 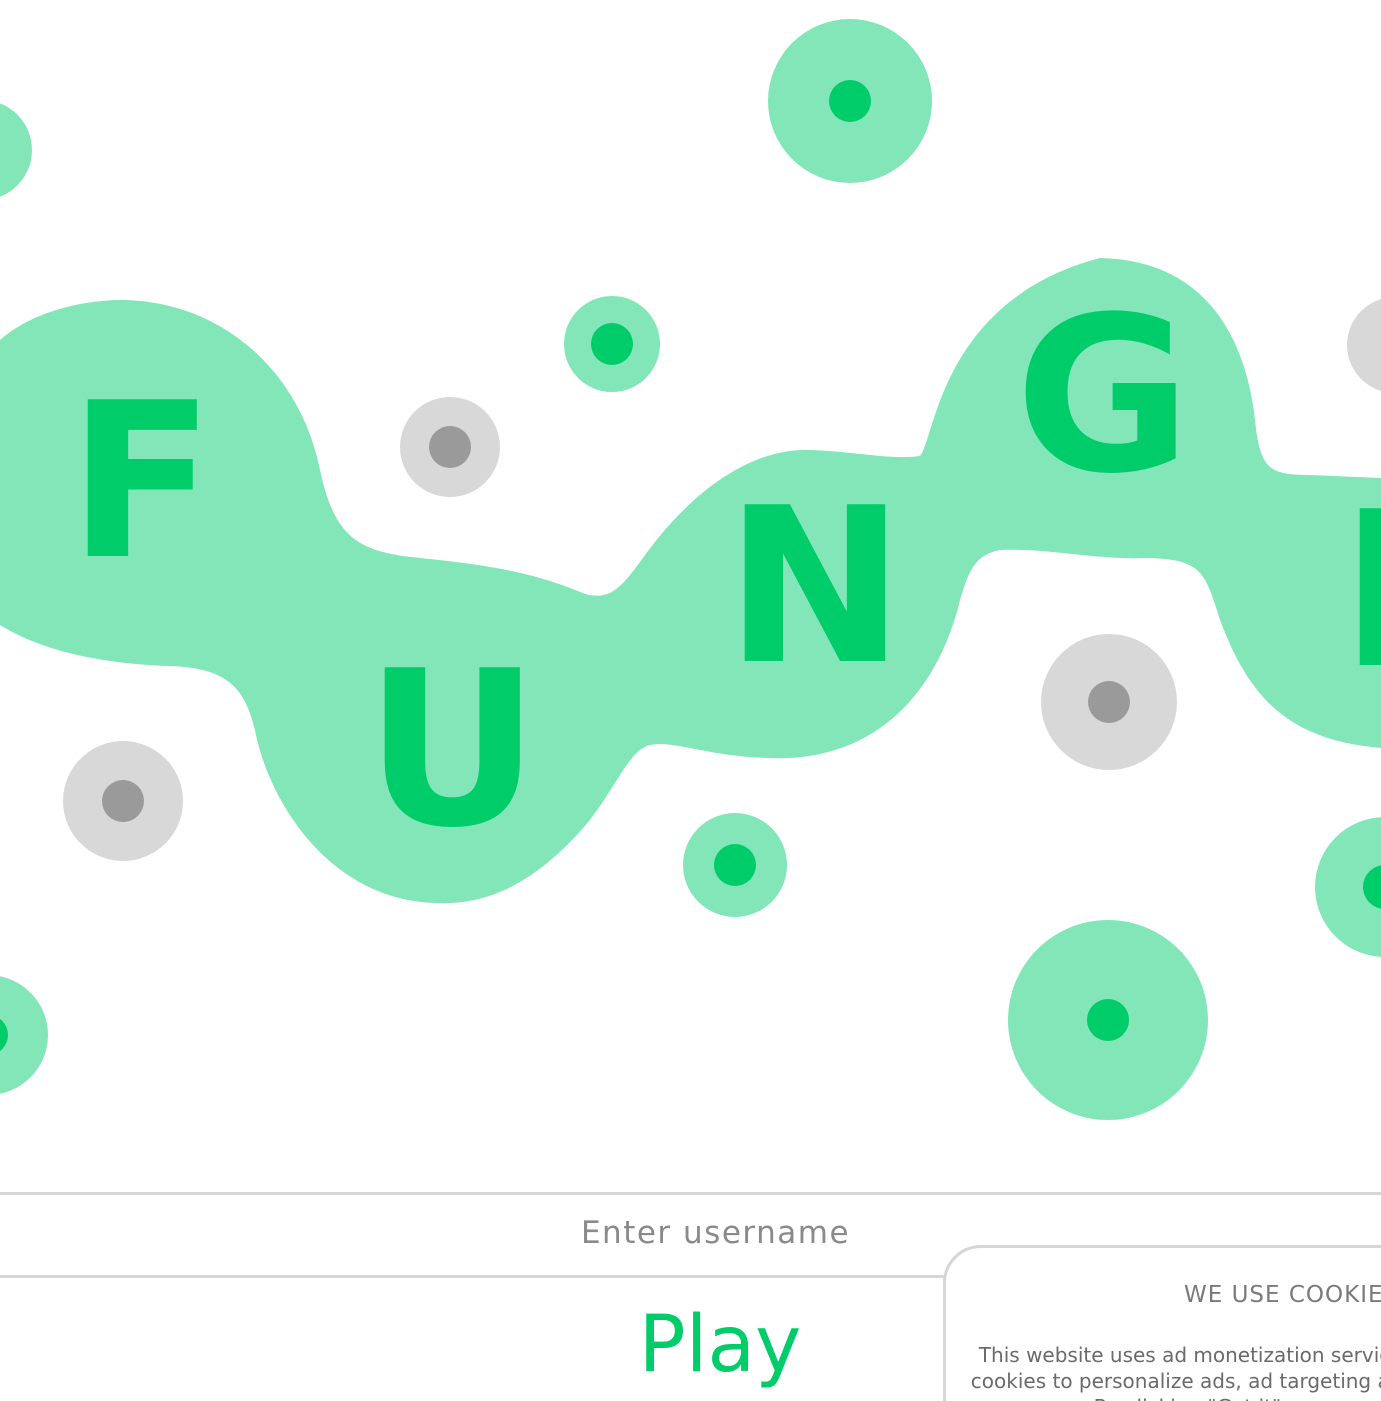 What do you see at coordinates (1282, 1295) in the screenshot?
I see `cookie-title: WE USE COOKIES` at bounding box center [1282, 1295].